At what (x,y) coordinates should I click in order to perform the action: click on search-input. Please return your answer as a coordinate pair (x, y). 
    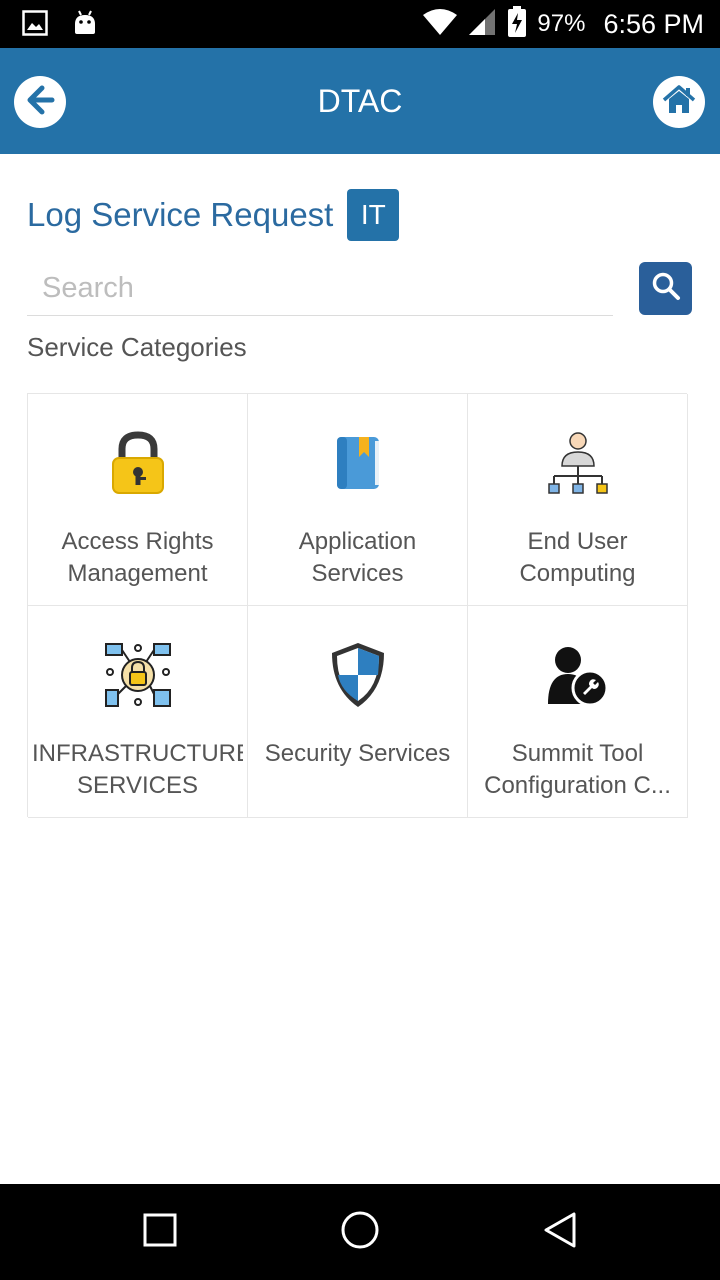
    Looking at the image, I should click on (320, 289).